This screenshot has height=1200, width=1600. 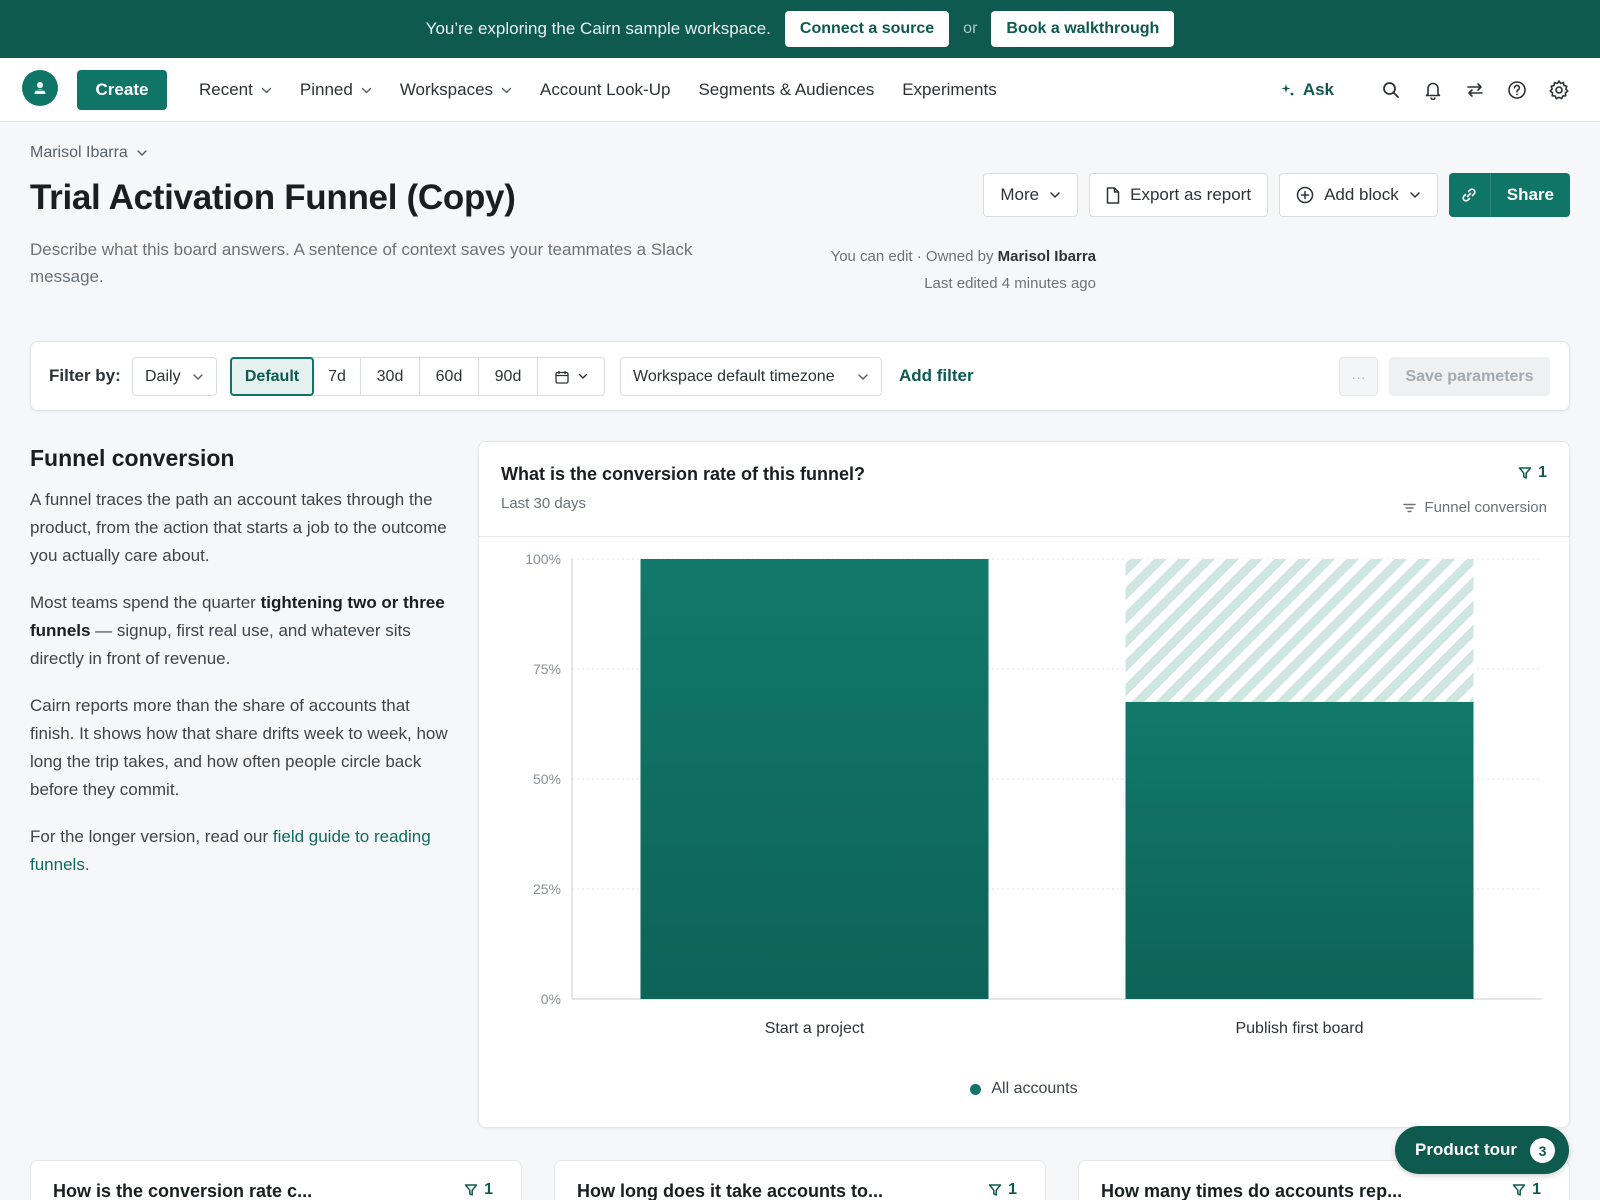 What do you see at coordinates (734, 376) in the screenshot?
I see `timezone-value: Workspace default timezone` at bounding box center [734, 376].